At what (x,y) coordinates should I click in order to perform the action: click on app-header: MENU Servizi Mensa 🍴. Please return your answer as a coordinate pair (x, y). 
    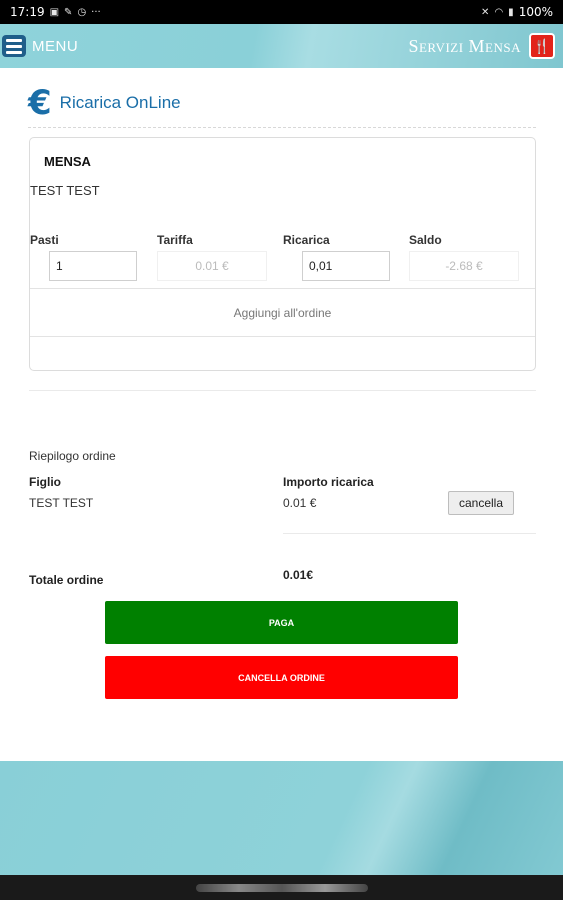
    Looking at the image, I should click on (281, 46).